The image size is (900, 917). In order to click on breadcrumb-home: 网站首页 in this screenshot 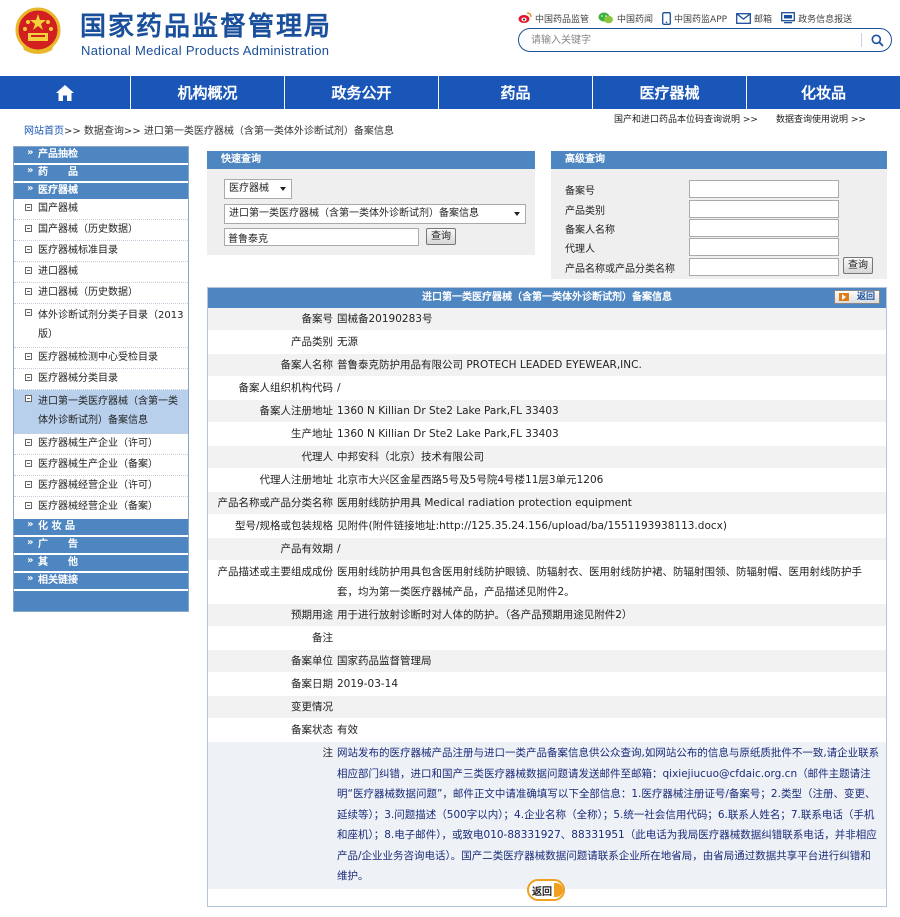, I will do `click(44, 131)`.